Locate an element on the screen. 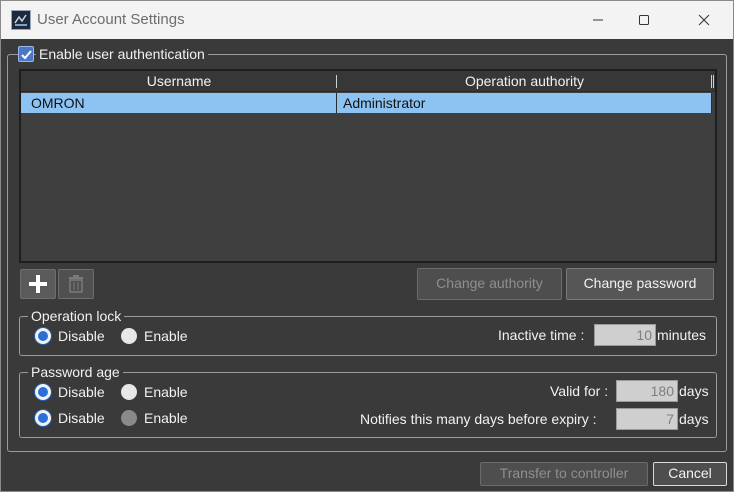 This screenshot has height=492, width=734. password-age-enable-radio is located at coordinates (129, 392).